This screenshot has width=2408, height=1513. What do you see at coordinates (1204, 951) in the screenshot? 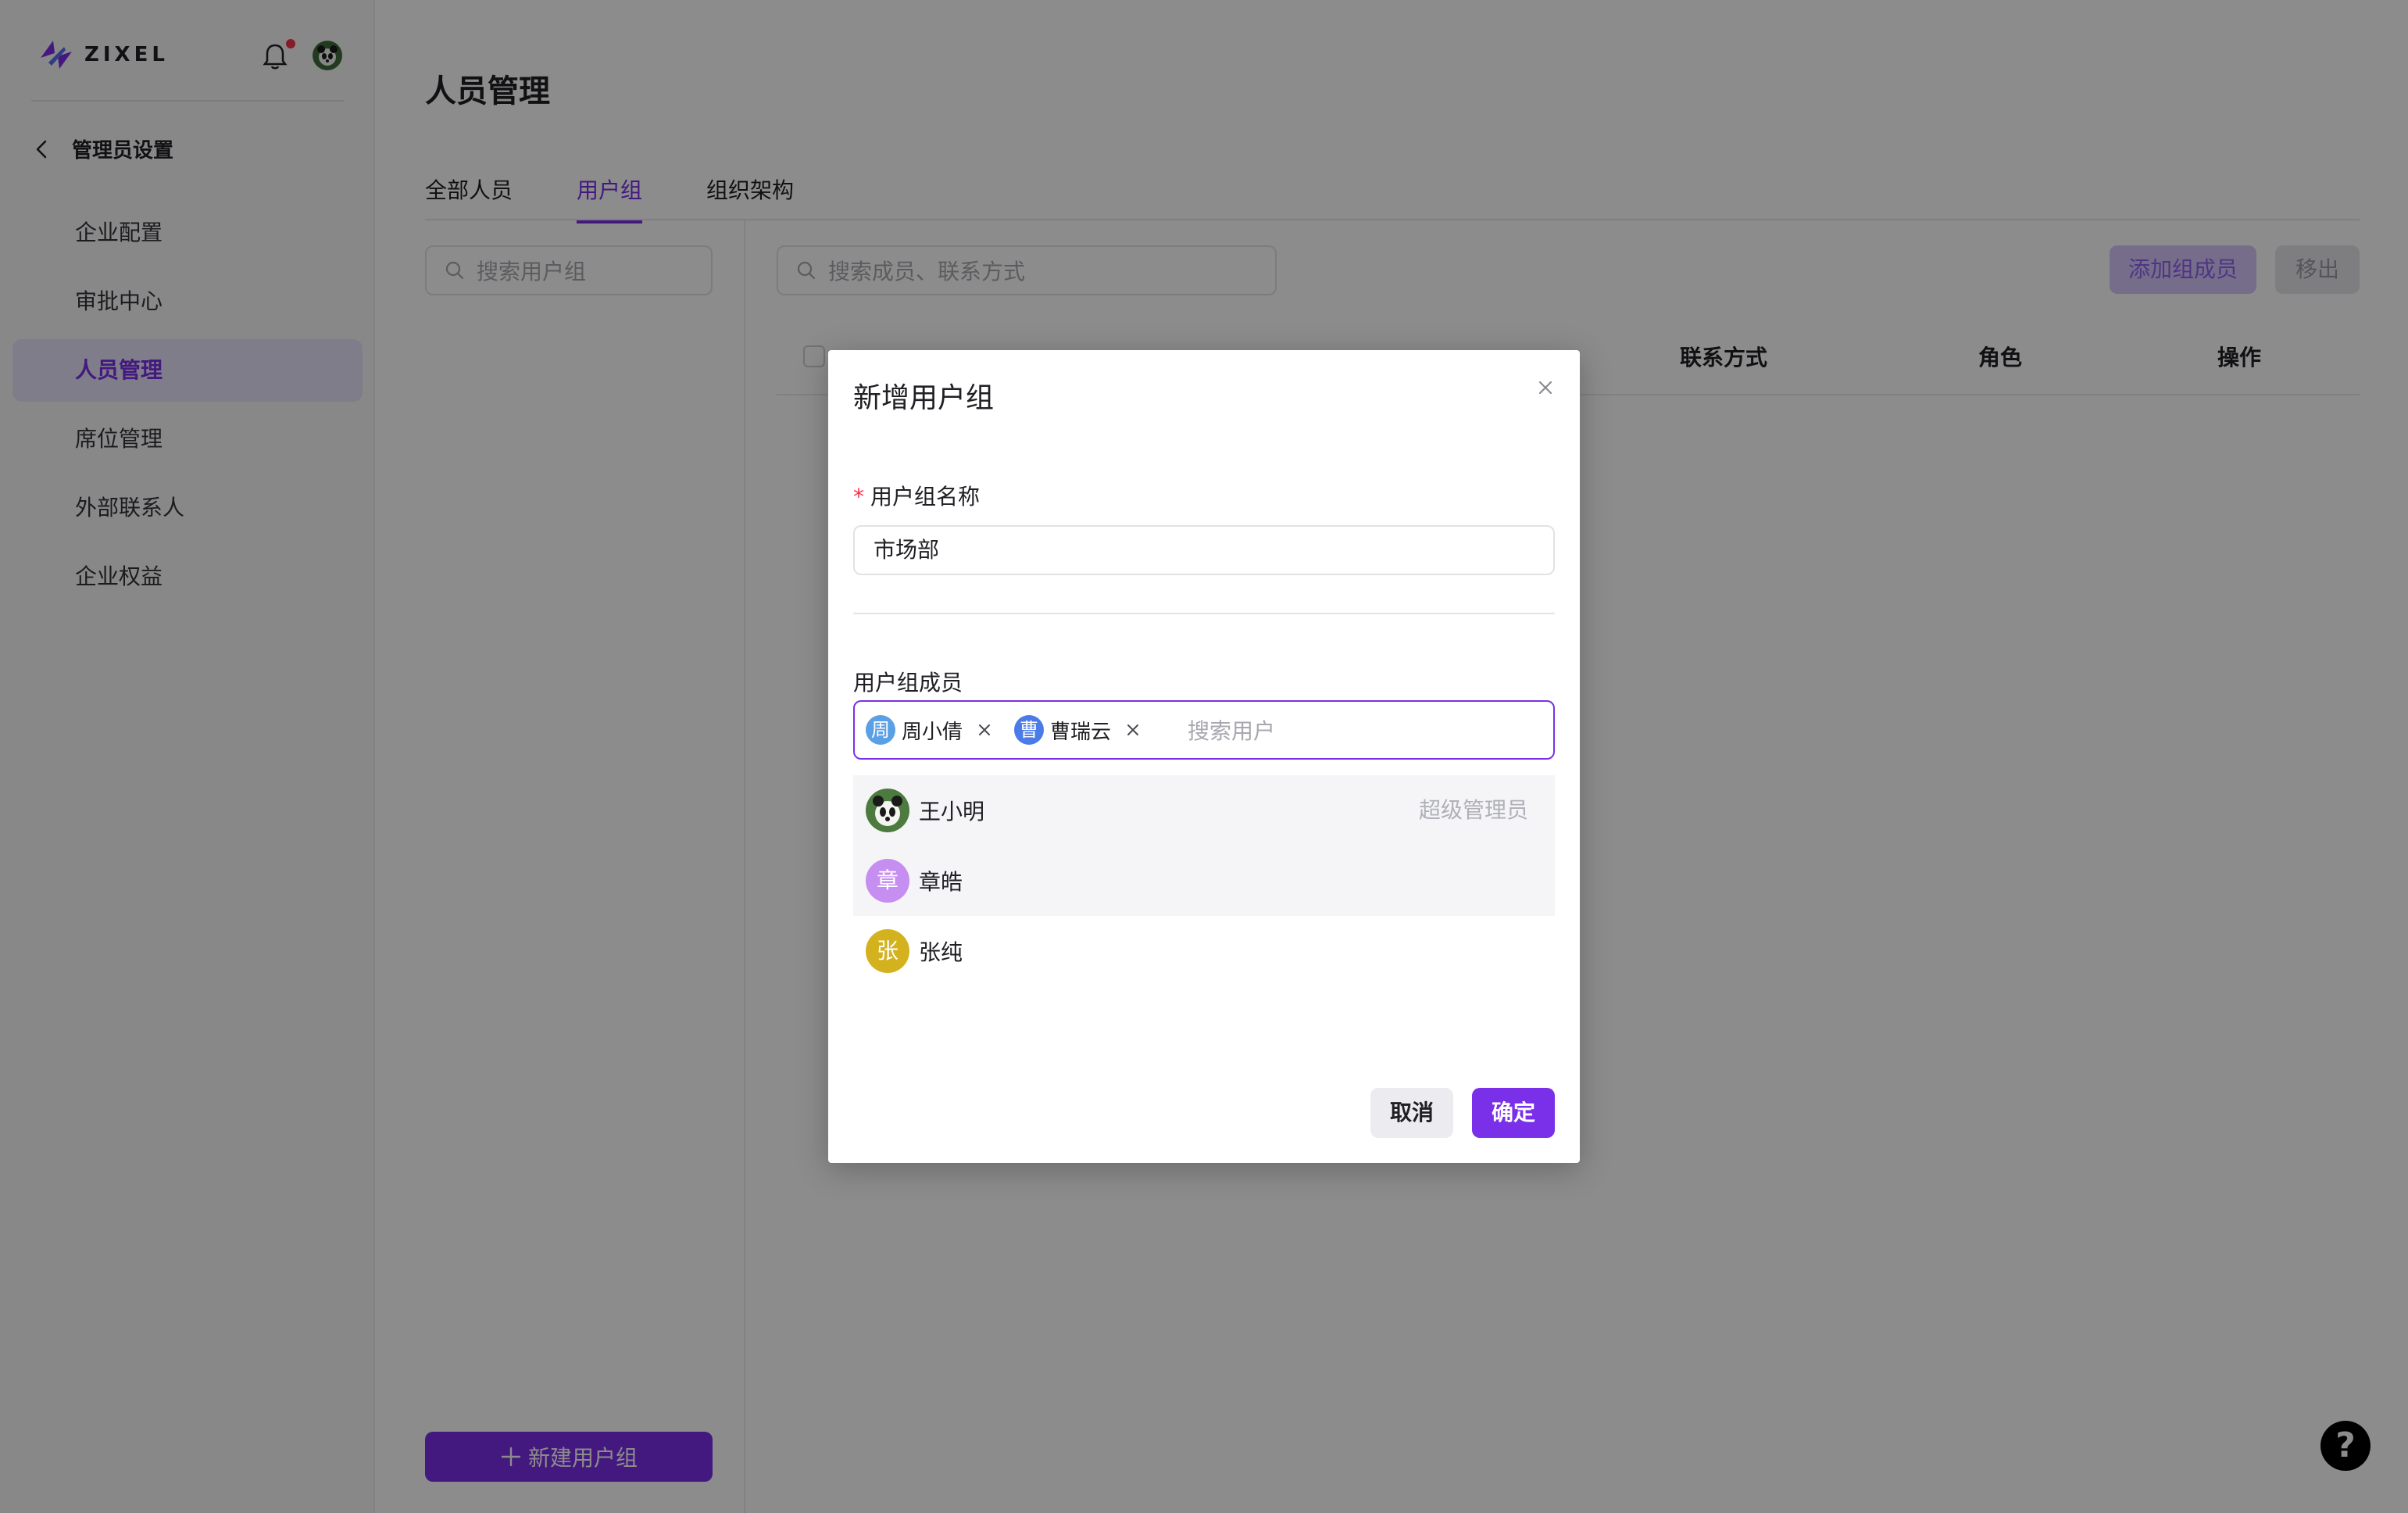
I see `list-item: 张 张纯` at bounding box center [1204, 951].